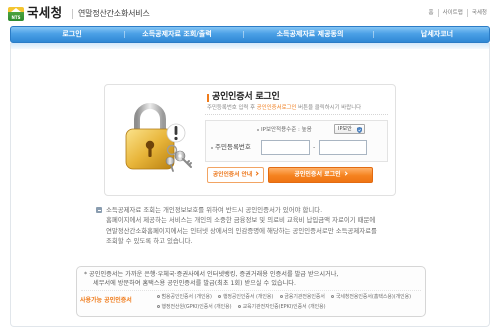 Image resolution: width=500 pixels, height=333 pixels. I want to click on list-item: 행정공인인증서 (개인용), so click(245, 297).